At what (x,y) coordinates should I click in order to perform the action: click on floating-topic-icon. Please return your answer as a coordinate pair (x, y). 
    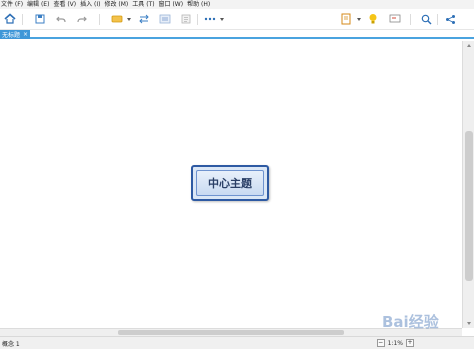
    Looking at the image, I should click on (165, 19).